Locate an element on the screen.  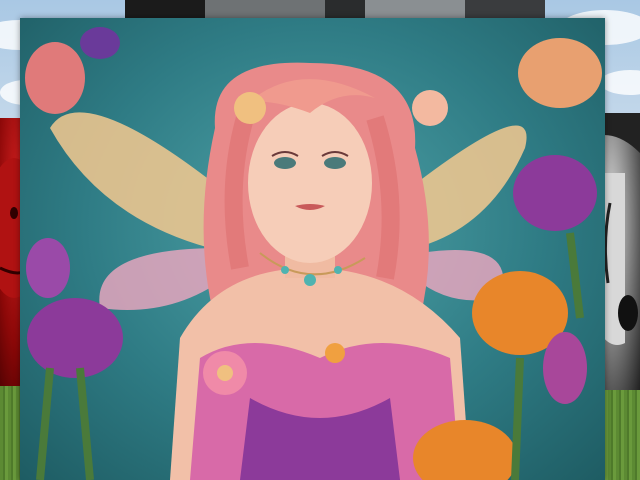
cloud is located at coordinates (620, 82).